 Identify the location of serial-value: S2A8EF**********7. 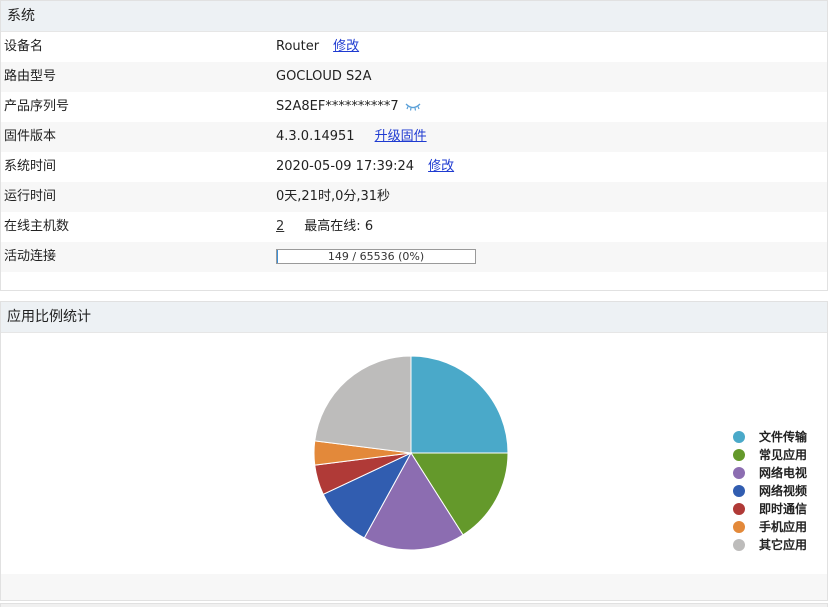
(337, 106).